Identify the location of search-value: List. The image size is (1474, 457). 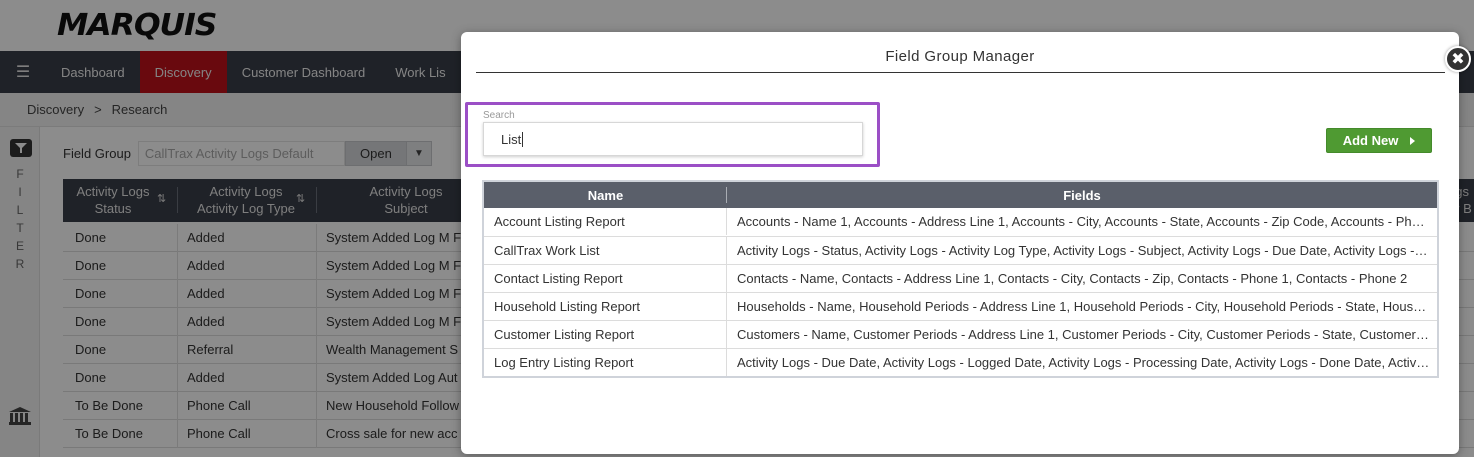
(511, 139).